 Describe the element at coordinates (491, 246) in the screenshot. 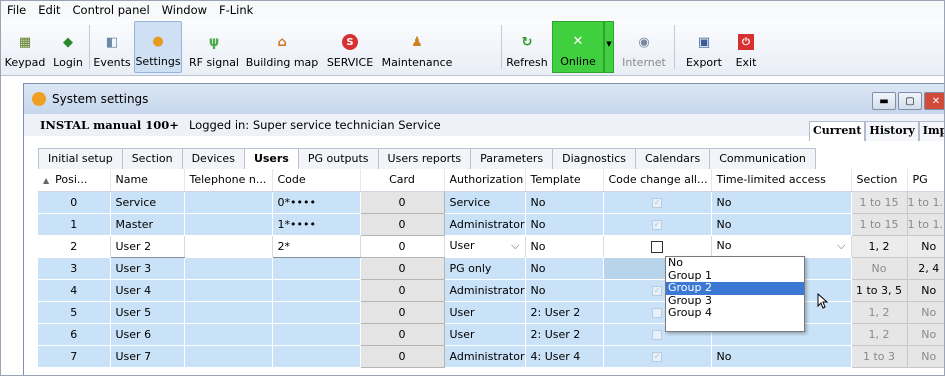

I see `table-row-selected: 2 User 2 2* 0 User ⌵ No No ⌵ 1, 2 No` at that location.